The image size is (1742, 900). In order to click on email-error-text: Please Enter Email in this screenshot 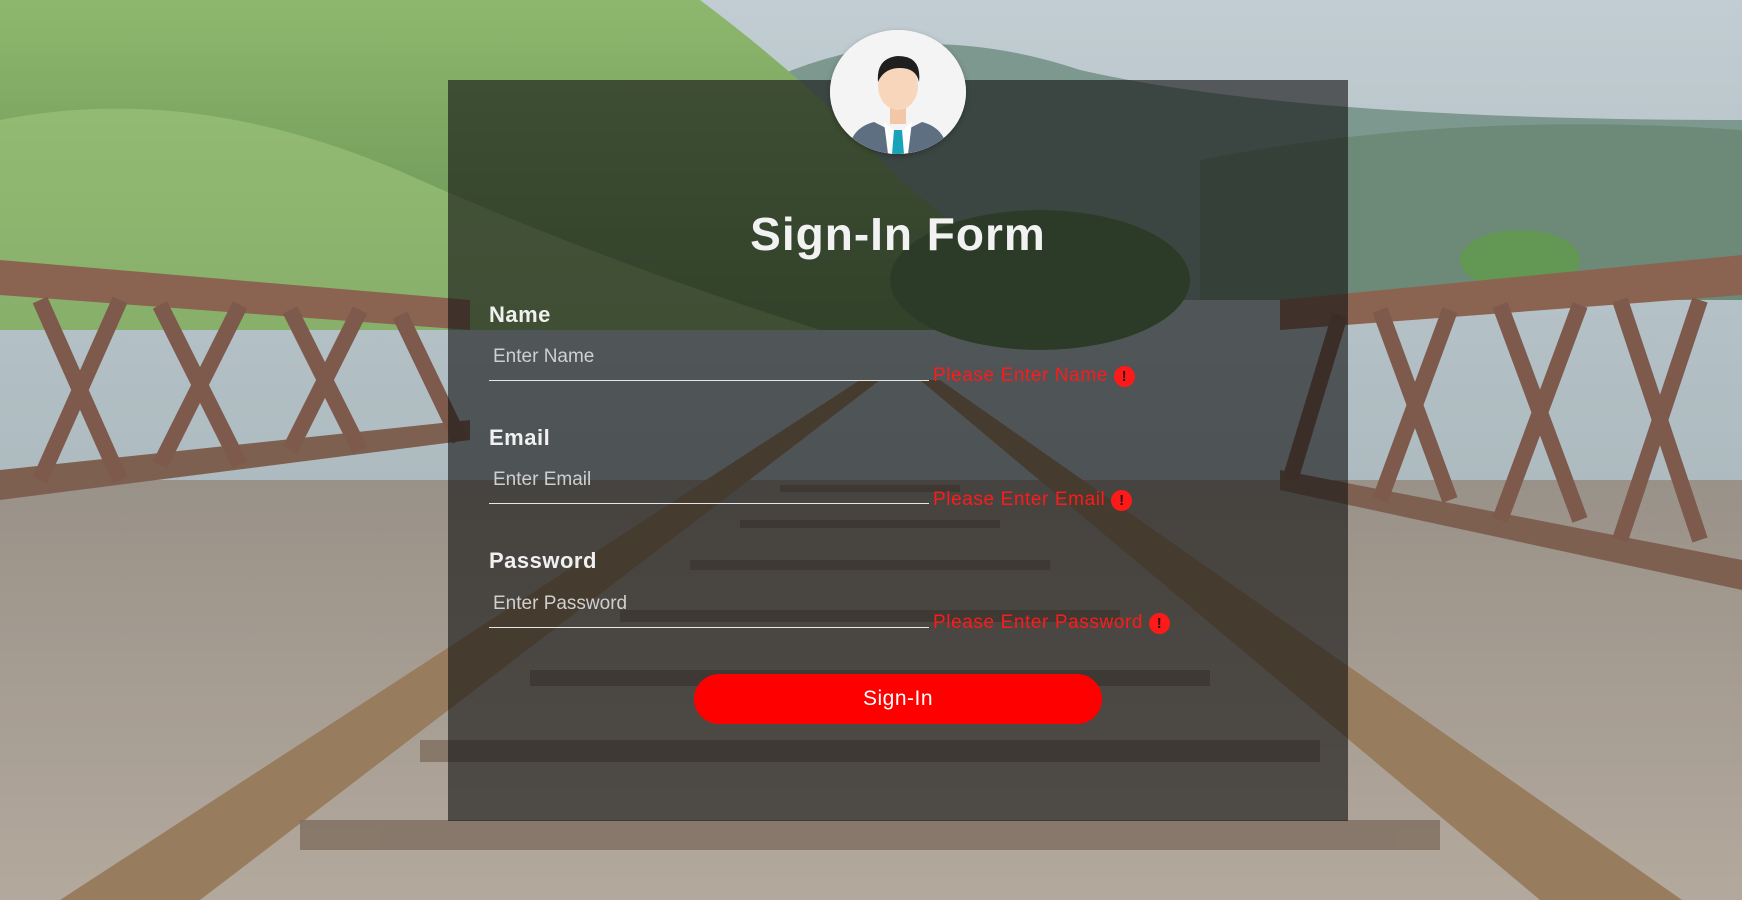, I will do `click(1019, 499)`.